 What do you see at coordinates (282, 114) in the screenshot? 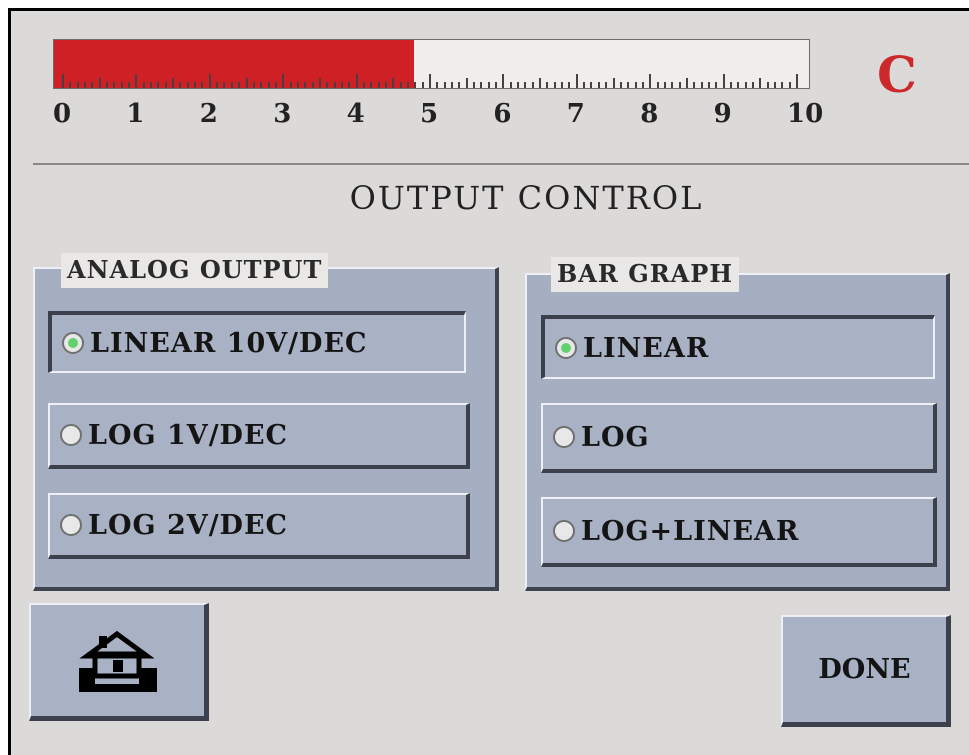
I see `scale-label: 3` at bounding box center [282, 114].